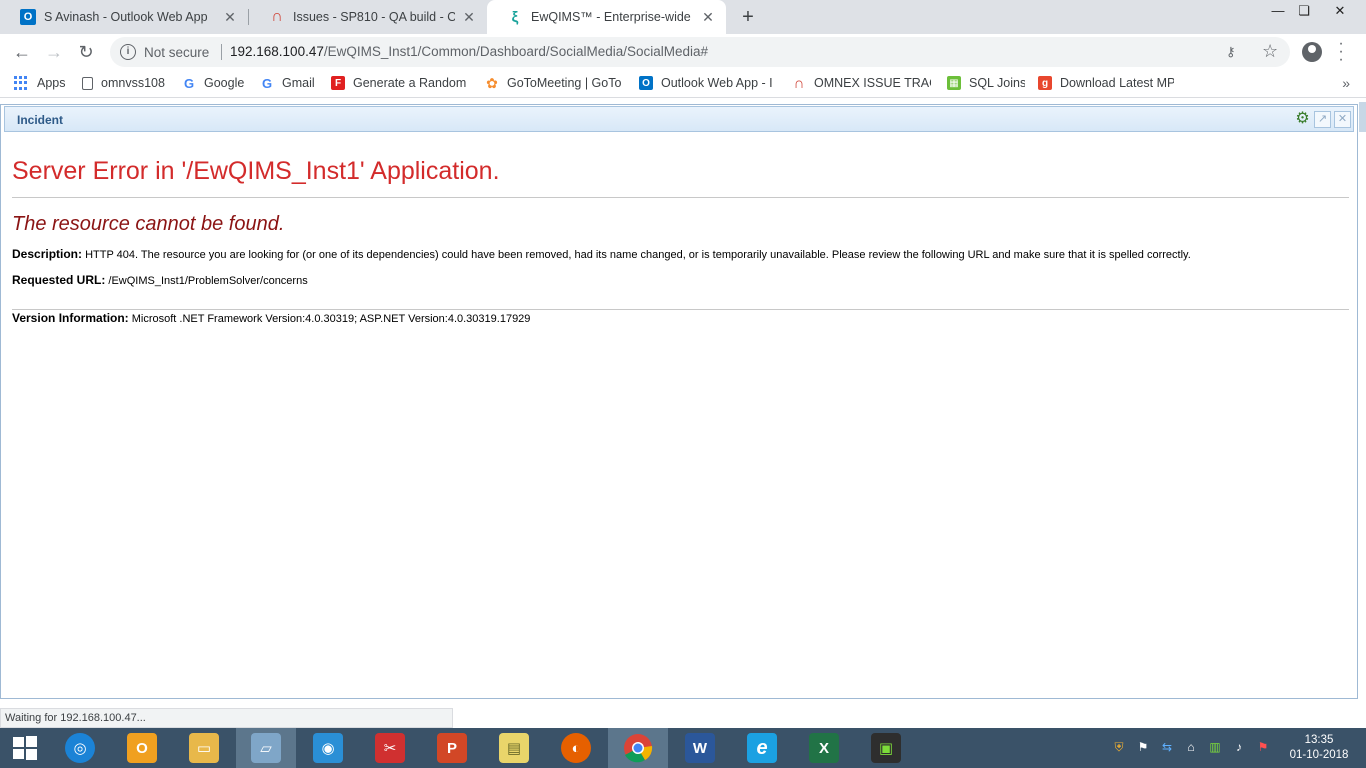  Describe the element at coordinates (717, 83) in the screenshot. I see `bookmark-label: Outlook Web App - I` at that location.